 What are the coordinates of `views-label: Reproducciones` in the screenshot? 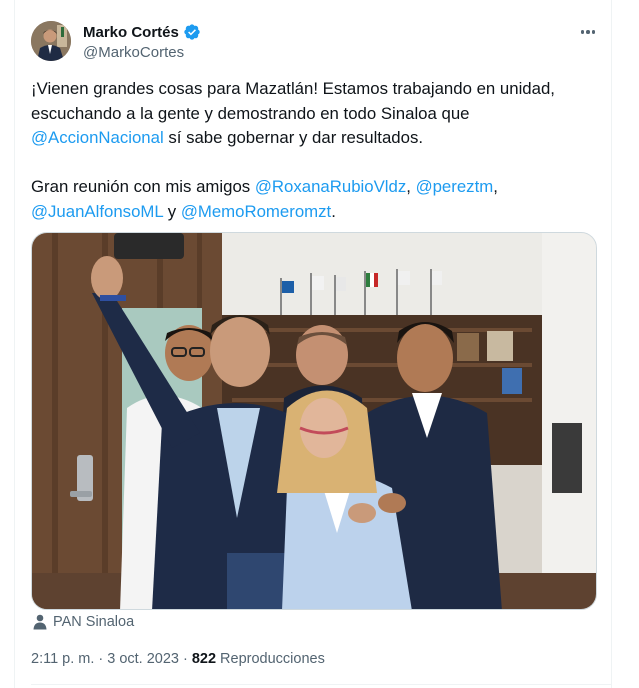 It's located at (272, 659).